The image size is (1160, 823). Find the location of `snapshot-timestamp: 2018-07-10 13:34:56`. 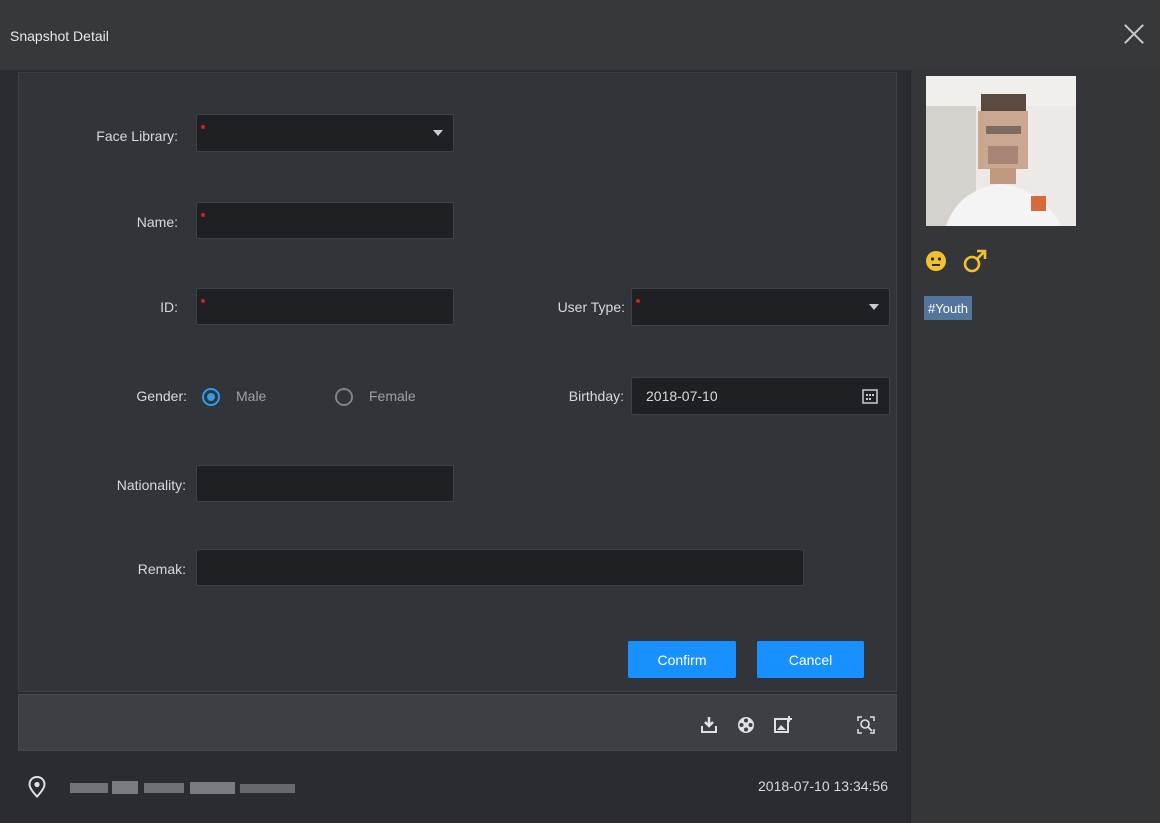

snapshot-timestamp: 2018-07-10 13:34:56 is located at coordinates (823, 786).